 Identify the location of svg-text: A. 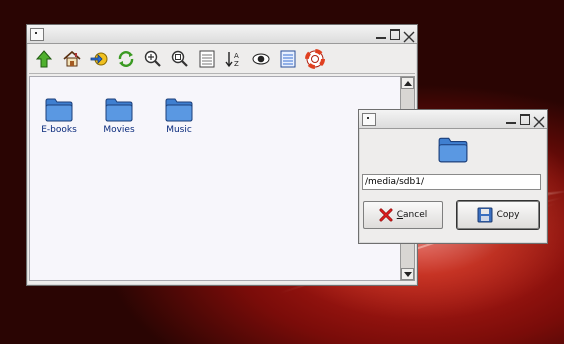
(236, 56).